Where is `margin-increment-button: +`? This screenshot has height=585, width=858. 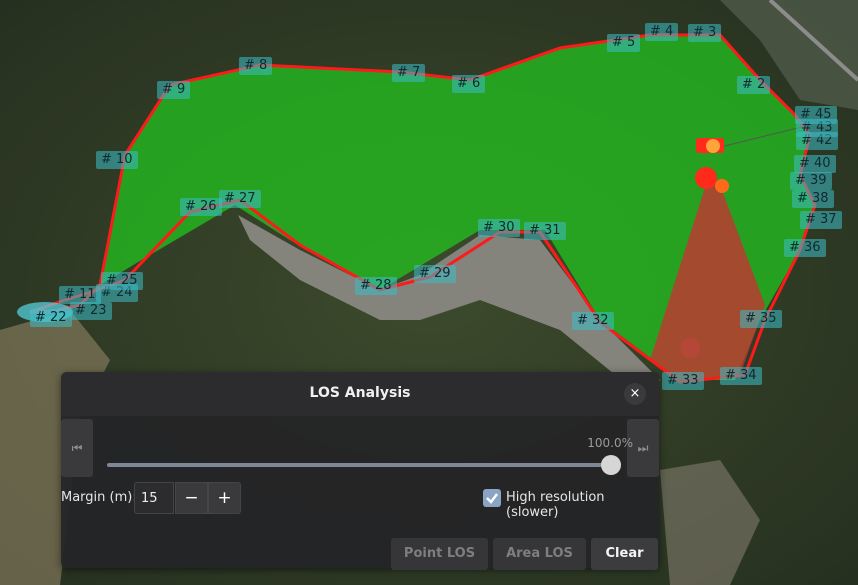 margin-increment-button: + is located at coordinates (224, 498).